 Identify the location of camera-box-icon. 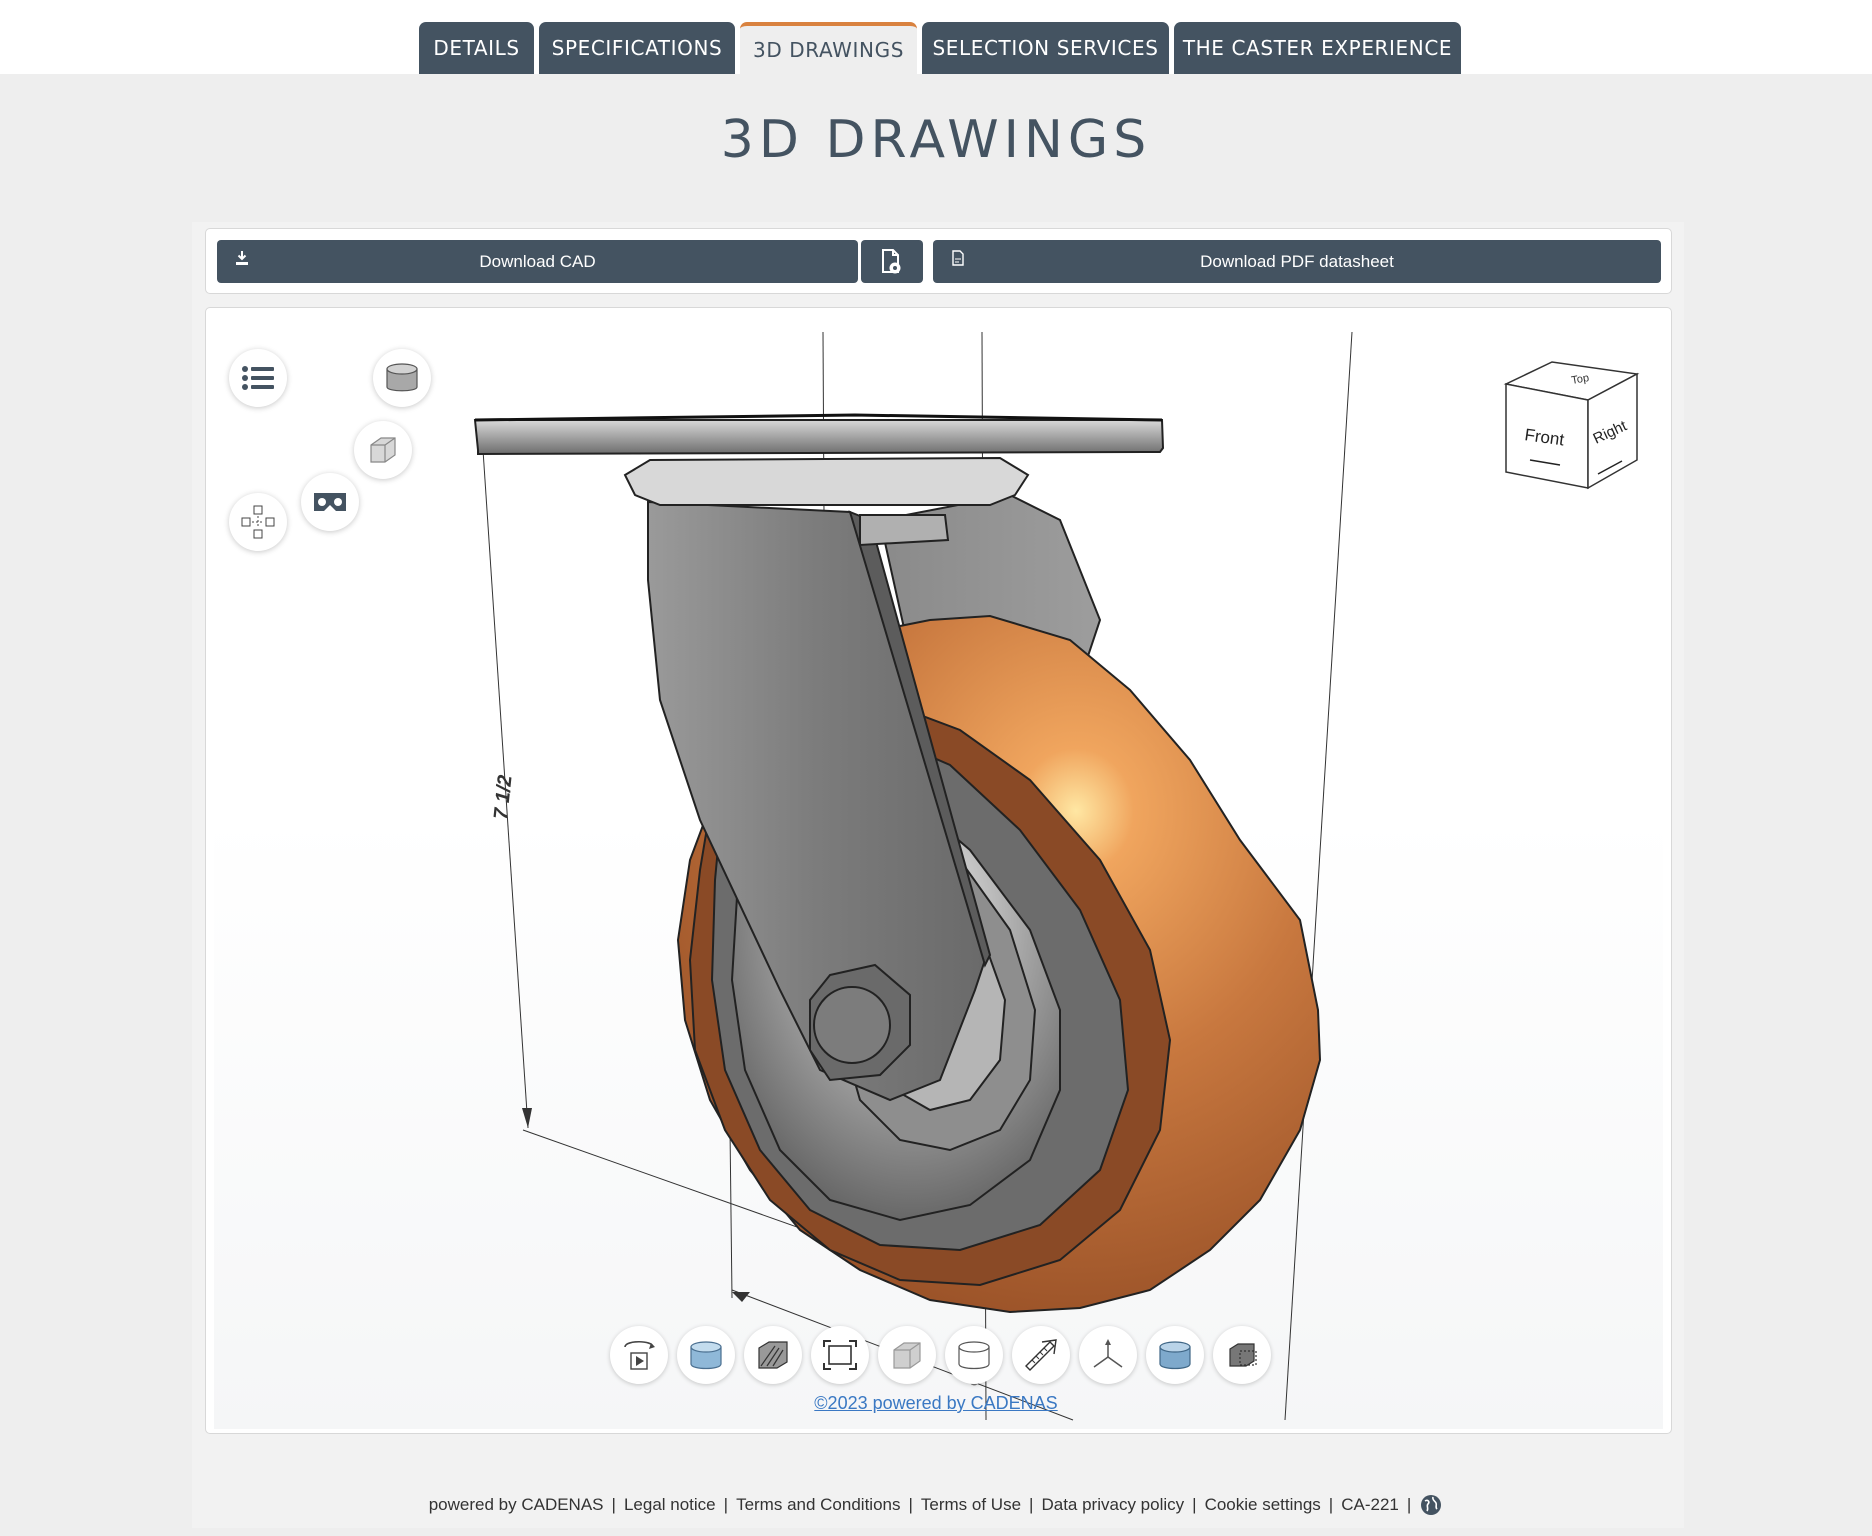
(1243, 1355).